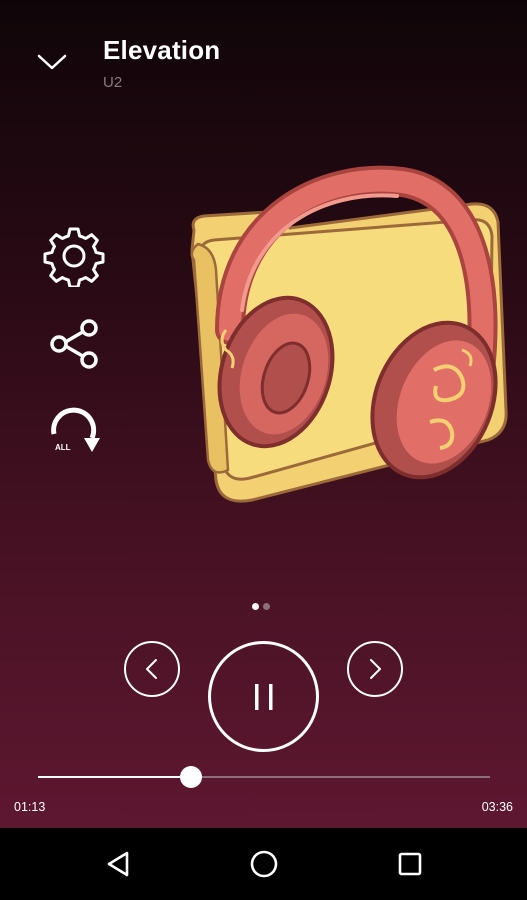  I want to click on nav-recents-button, so click(410, 864).